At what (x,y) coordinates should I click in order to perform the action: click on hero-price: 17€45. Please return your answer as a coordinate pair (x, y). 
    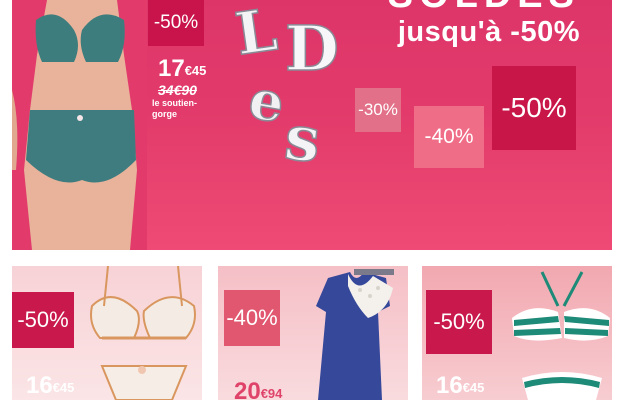
    Looking at the image, I should click on (182, 69).